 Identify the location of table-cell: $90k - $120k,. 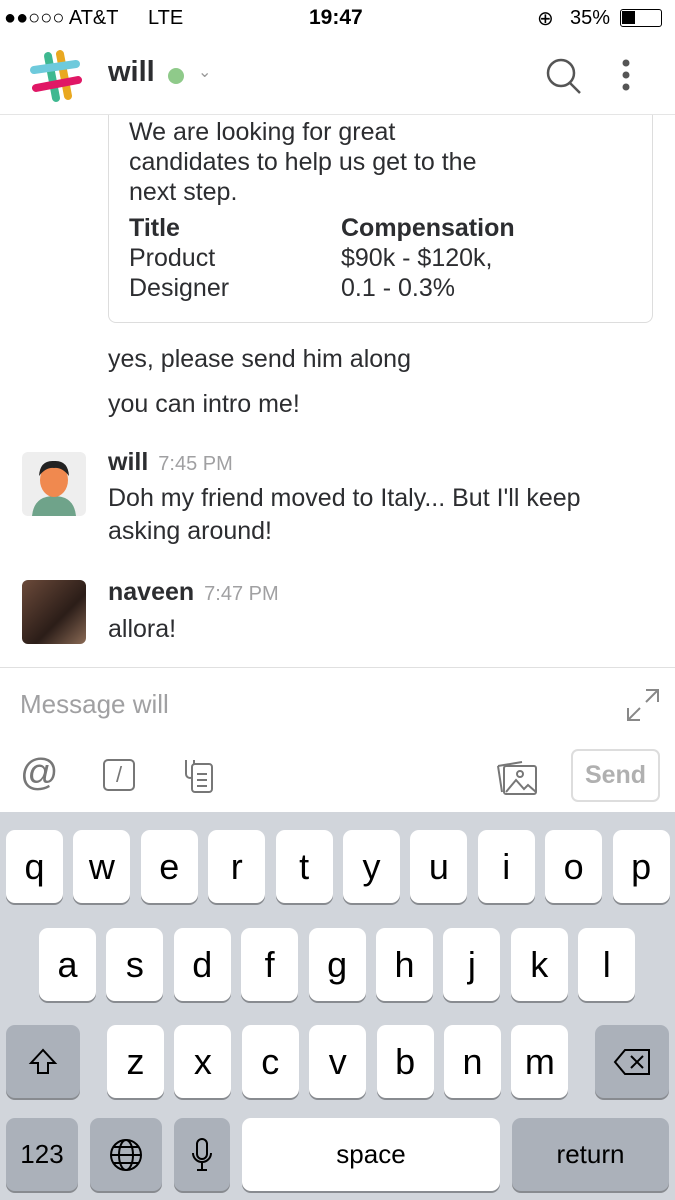
(417, 258).